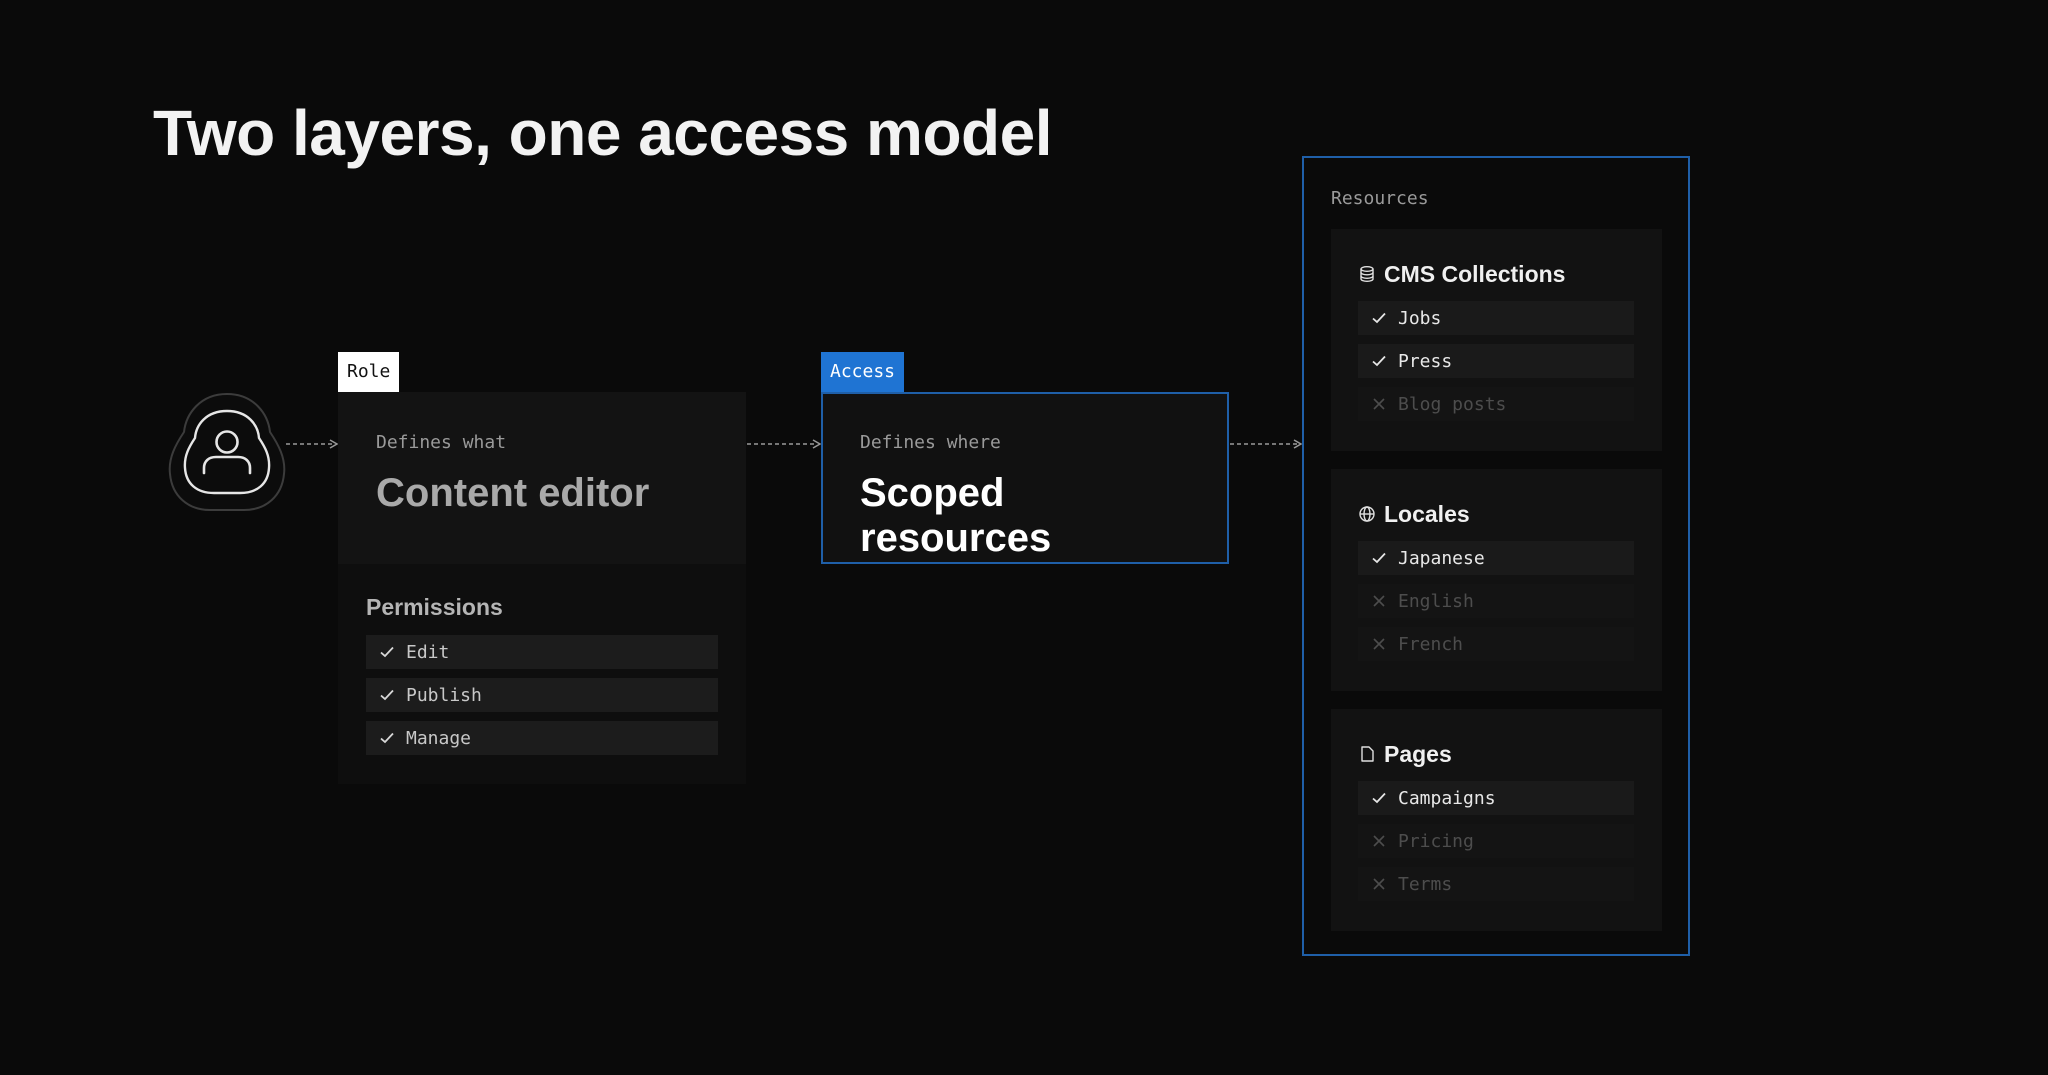  I want to click on resource-group-locales: Locales Japanese English French, so click(1496, 580).